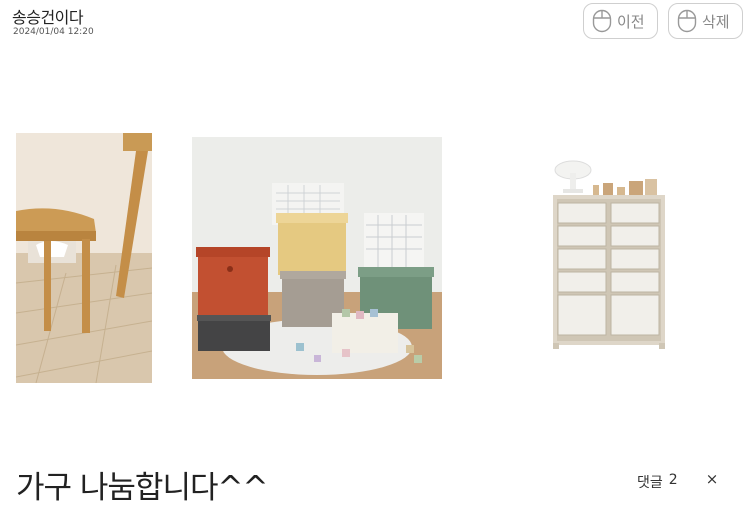 This screenshot has width=748, height=512. Describe the element at coordinates (48, 17) in the screenshot. I see `post-author: 송승건이다` at that location.